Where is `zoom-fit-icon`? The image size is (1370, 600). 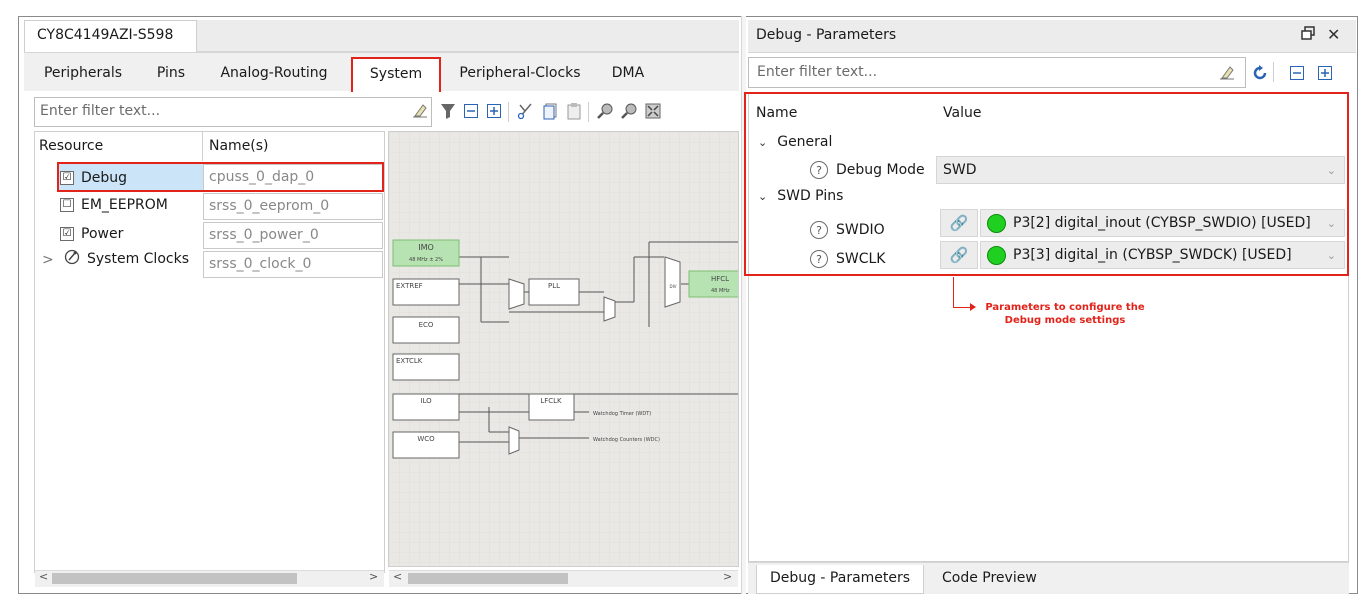 zoom-fit-icon is located at coordinates (653, 111).